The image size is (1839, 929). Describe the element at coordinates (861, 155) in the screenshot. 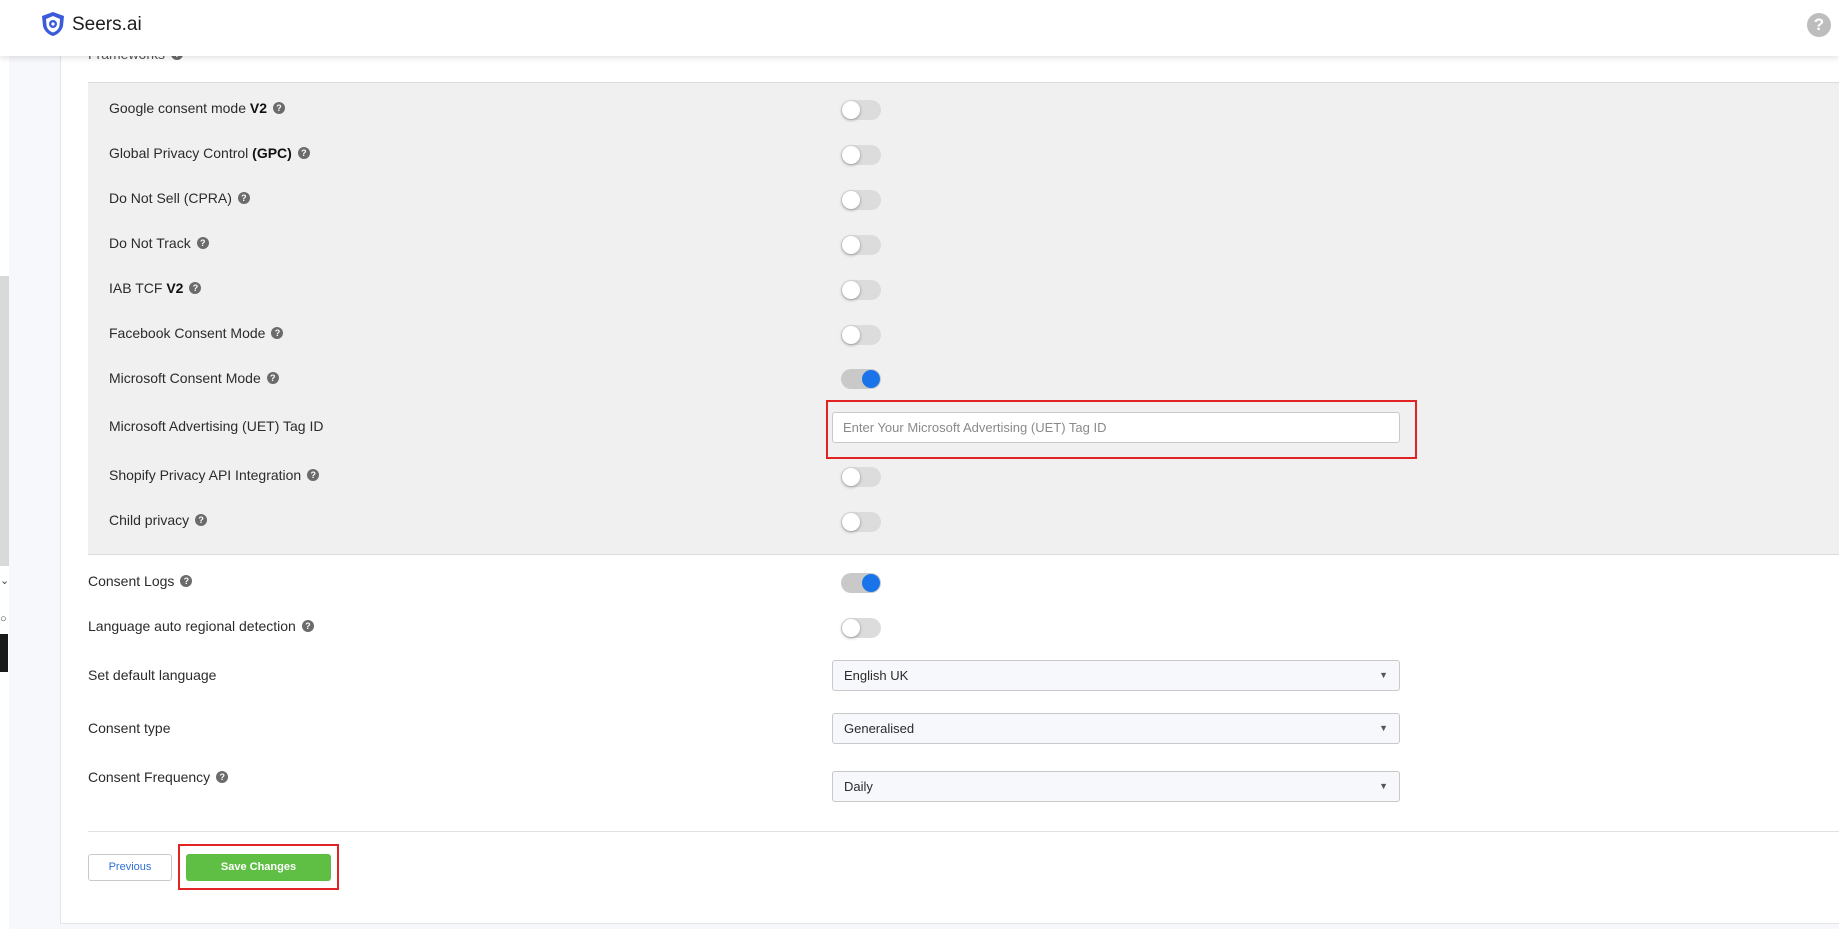

I see `toggle-gpc` at that location.